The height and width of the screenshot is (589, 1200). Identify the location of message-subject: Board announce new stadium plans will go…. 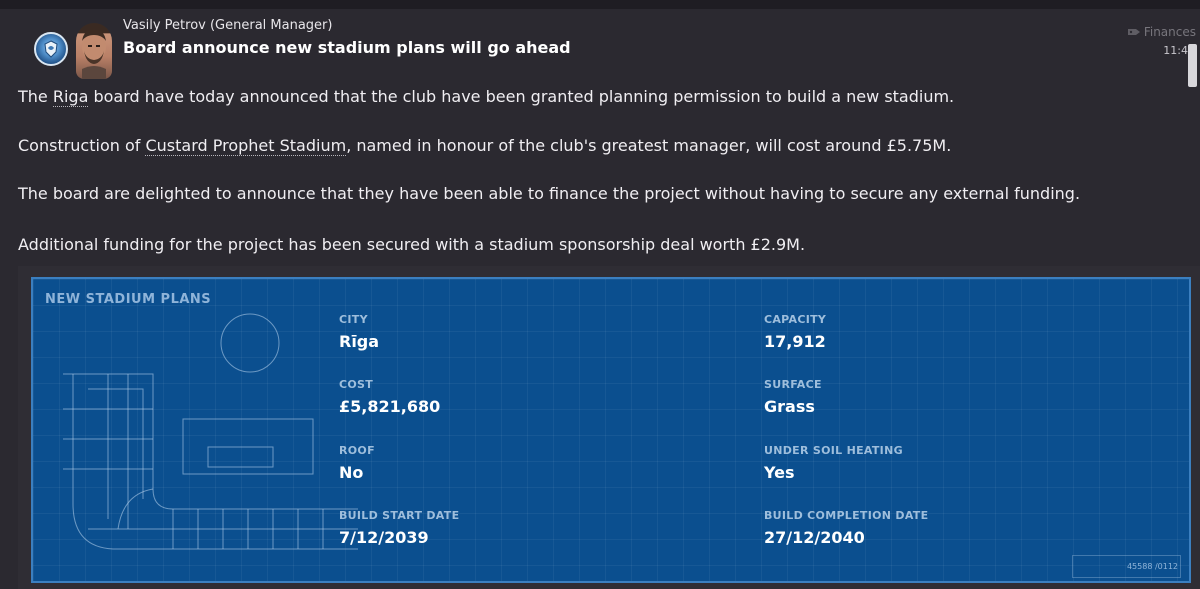
(347, 47).